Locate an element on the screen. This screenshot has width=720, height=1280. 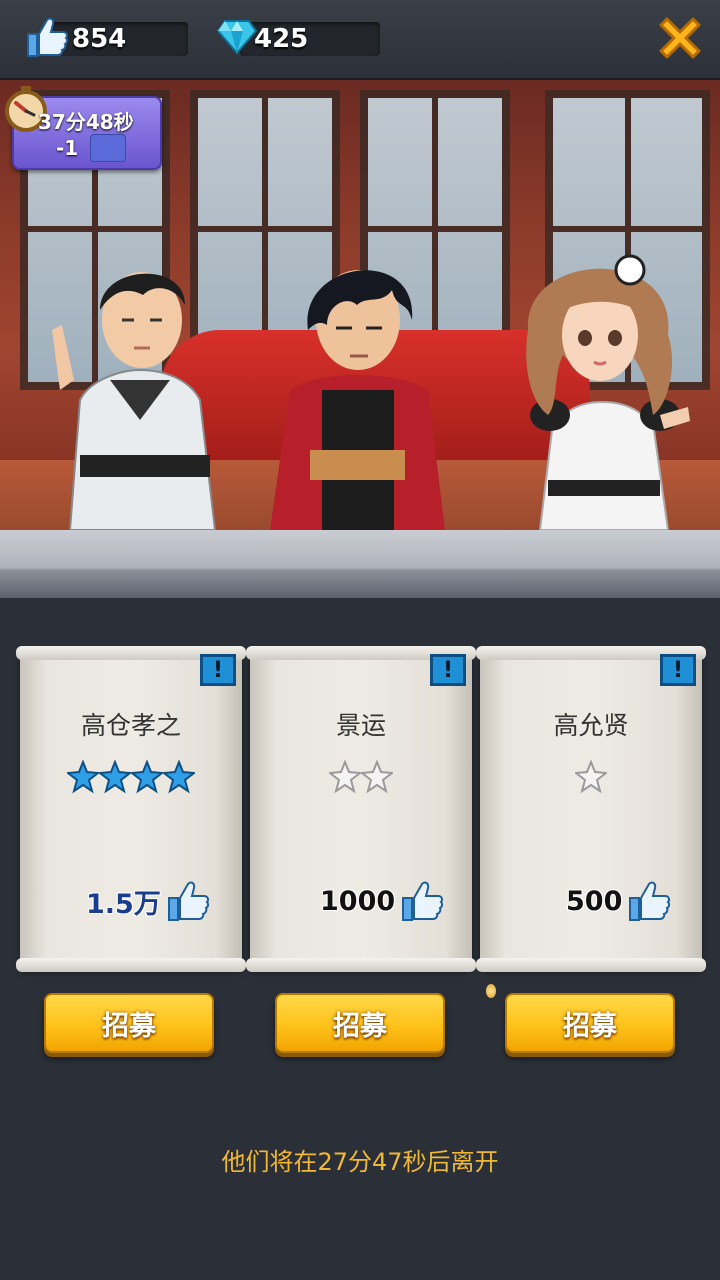
cost-value: 1.5万 is located at coordinates (123, 904).